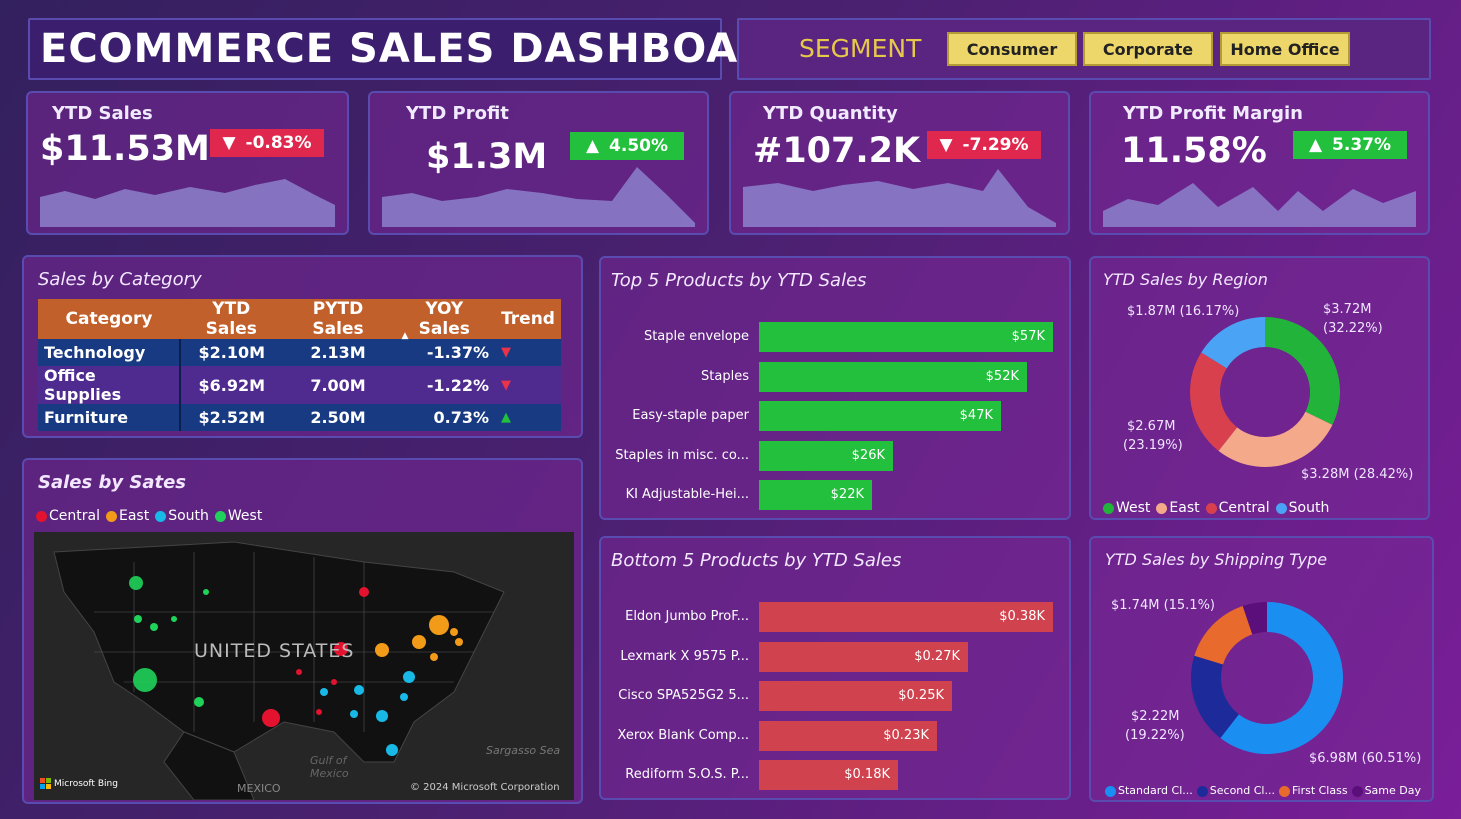  I want to click on segment-consumer-button: Consumer, so click(1012, 49).